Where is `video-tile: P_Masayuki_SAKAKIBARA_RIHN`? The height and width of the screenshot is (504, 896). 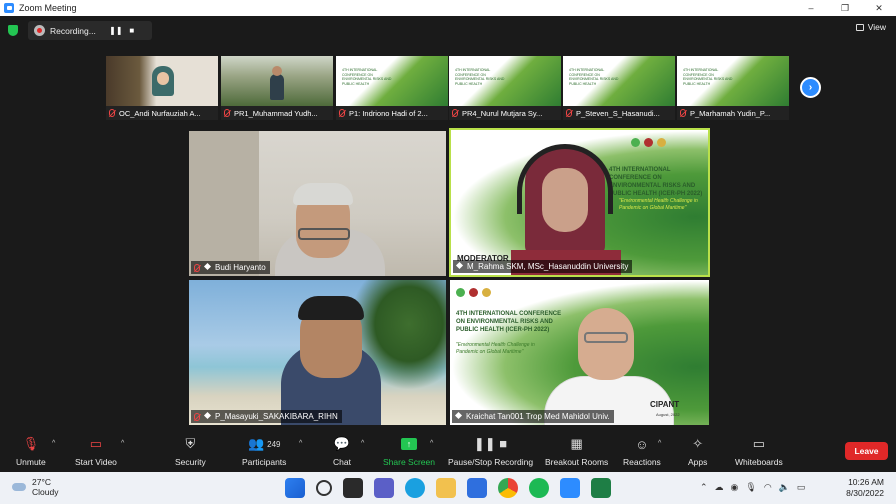 video-tile: P_Masayuki_SAKAKIBARA_RIHN is located at coordinates (317, 352).